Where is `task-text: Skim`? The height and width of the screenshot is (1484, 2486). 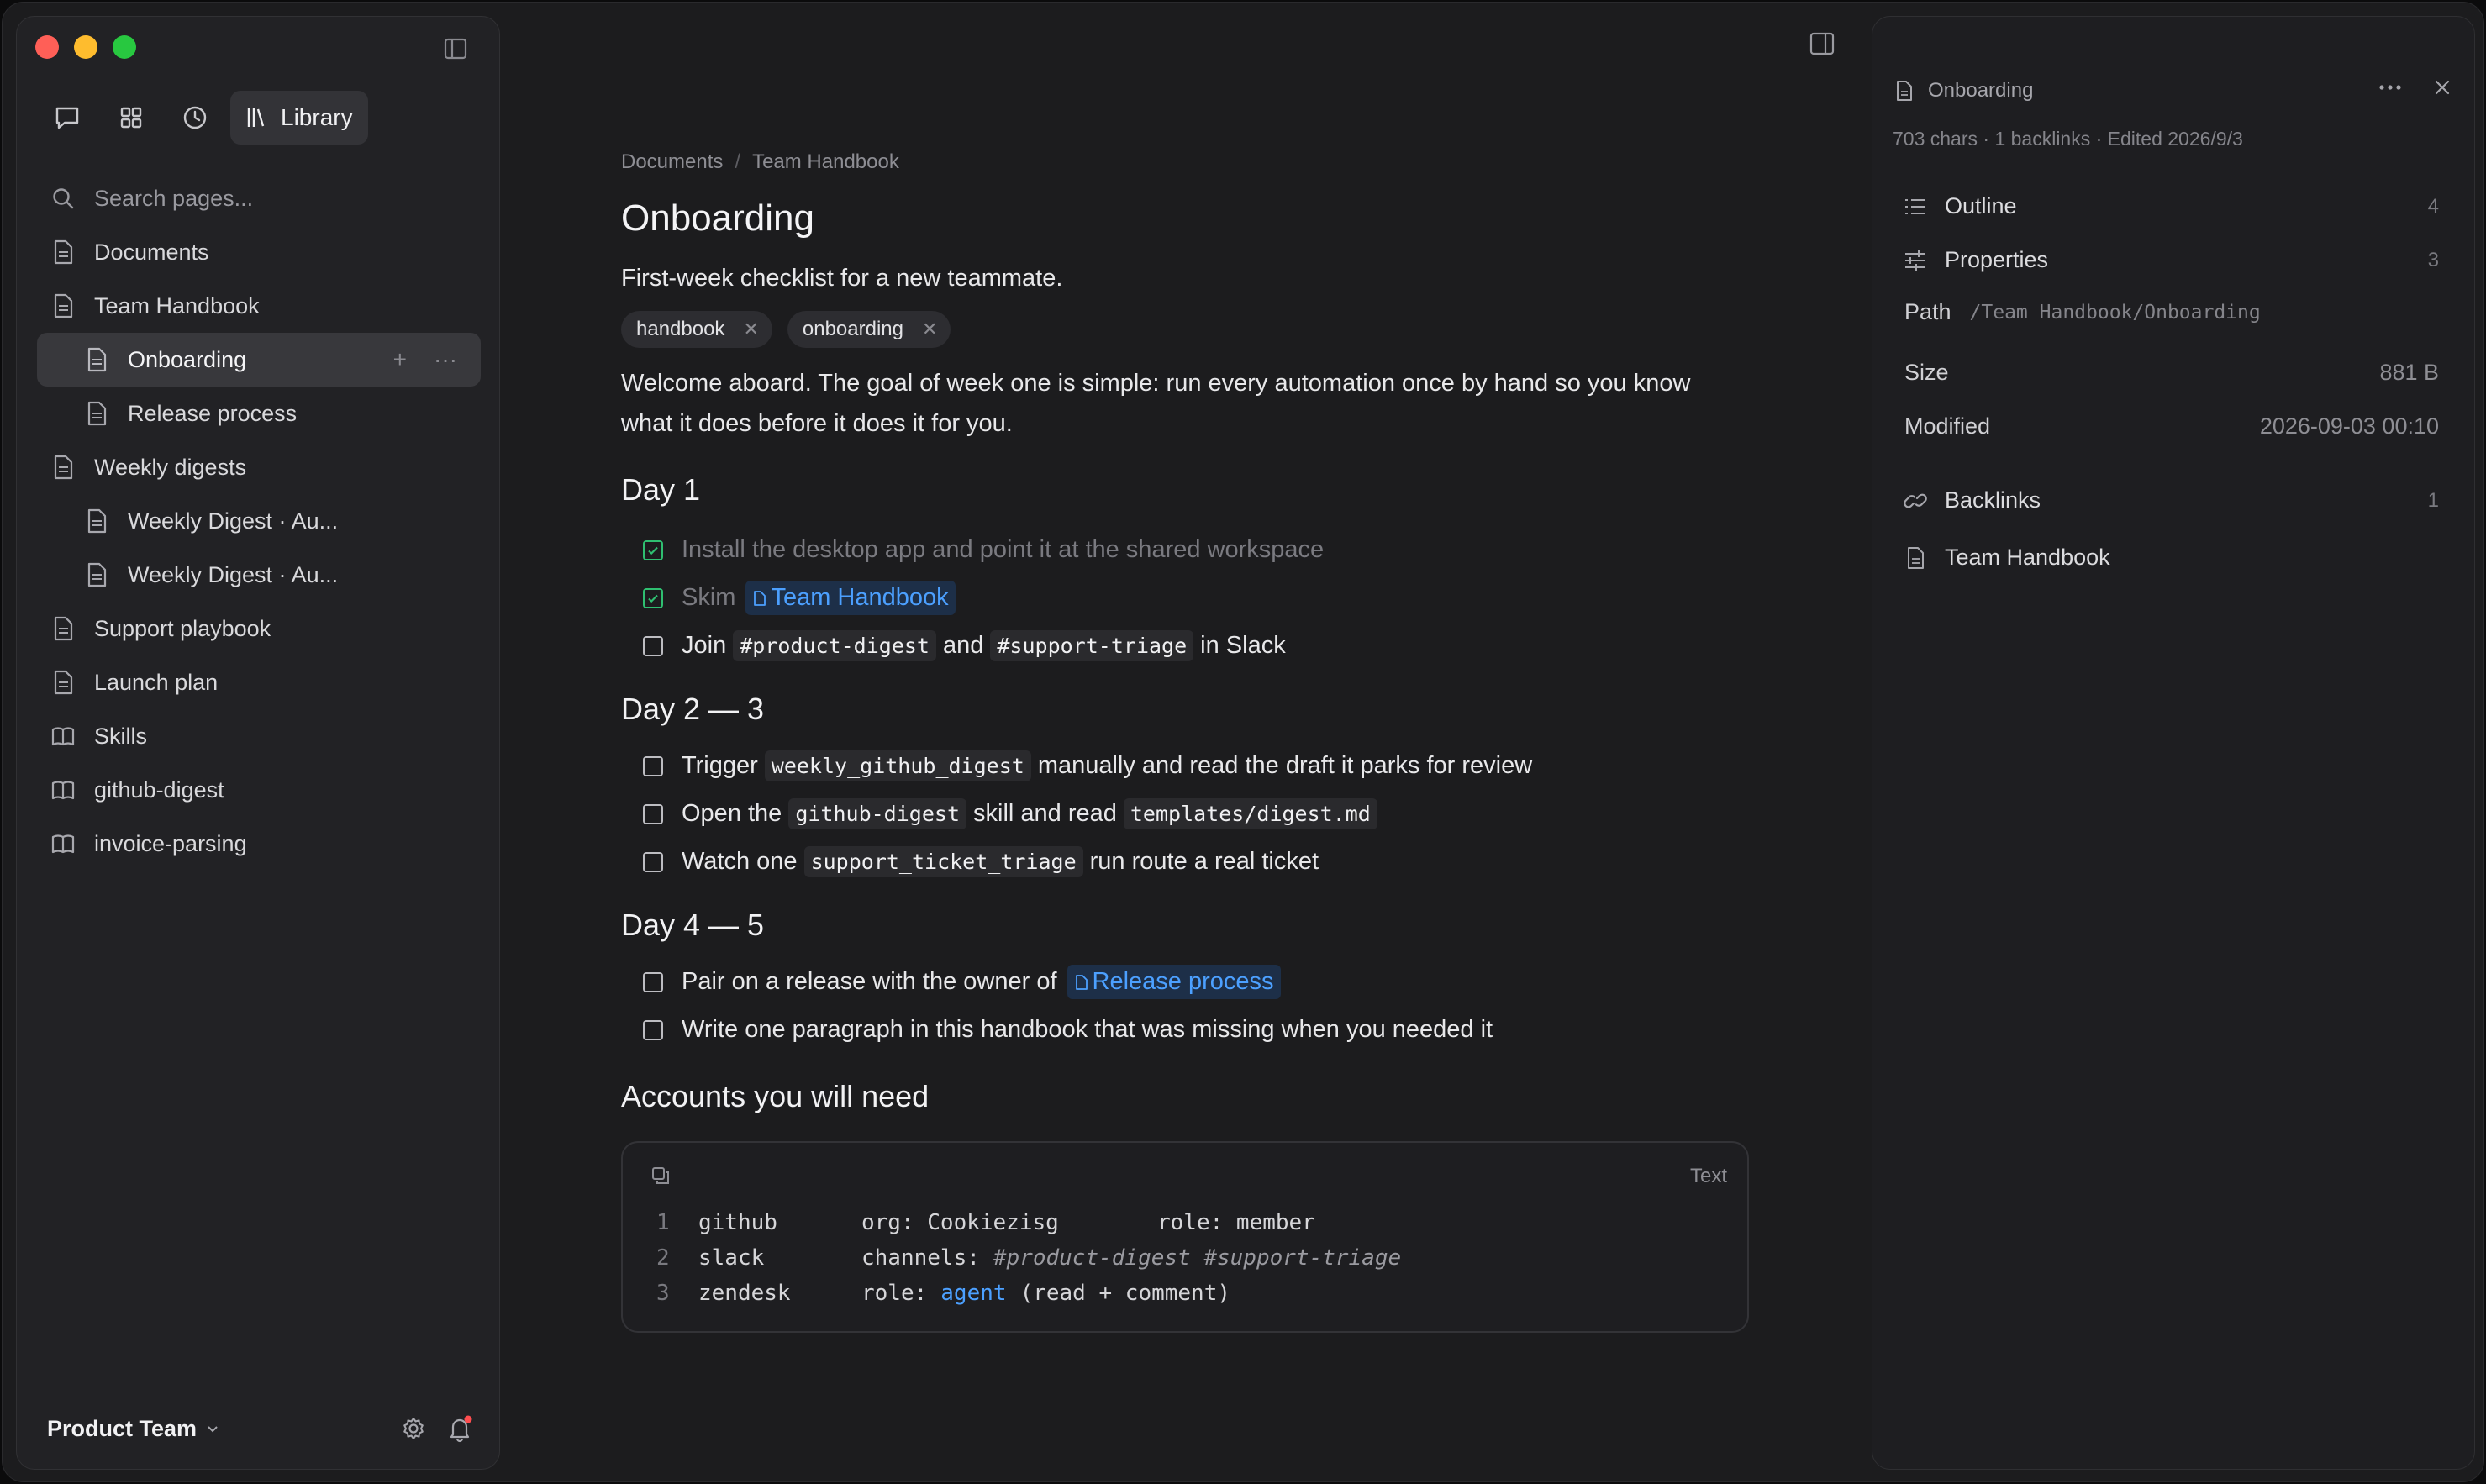 task-text: Skim is located at coordinates (708, 598).